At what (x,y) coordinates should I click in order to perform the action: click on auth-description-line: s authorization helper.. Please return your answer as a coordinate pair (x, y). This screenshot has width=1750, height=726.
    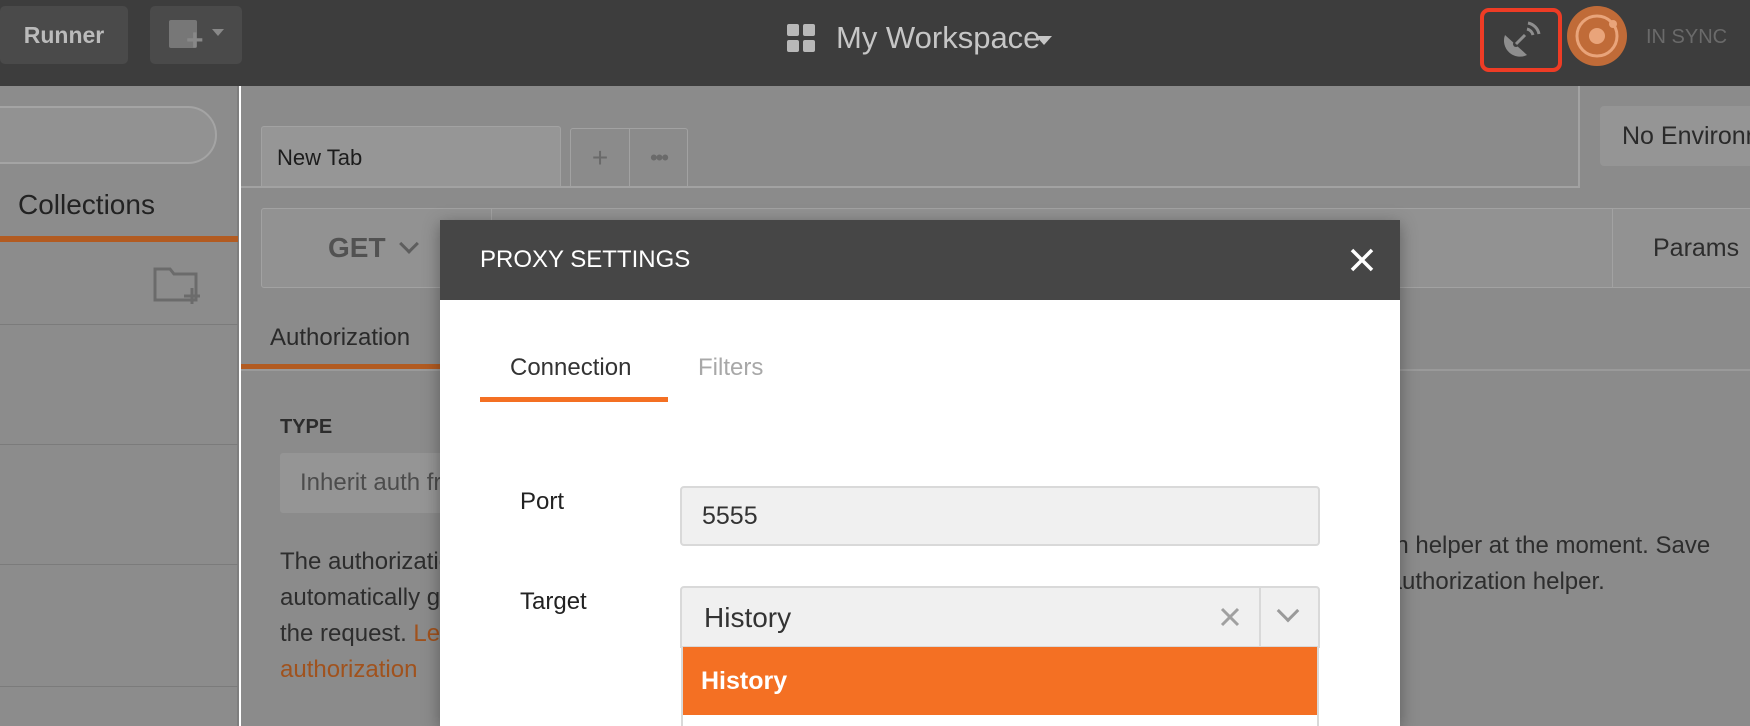
    Looking at the image, I should click on (1487, 581).